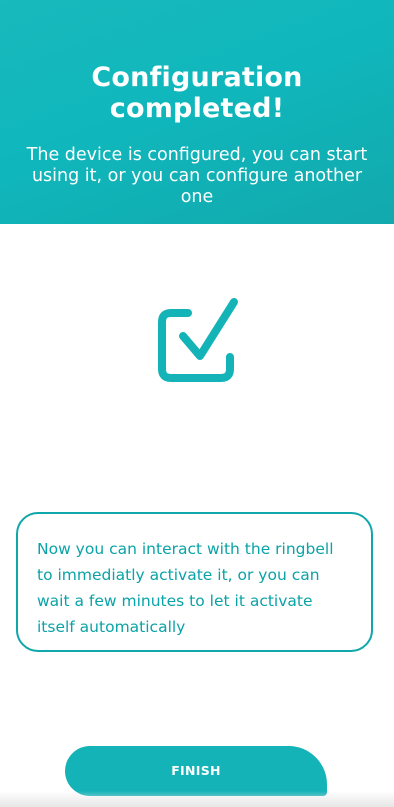 This screenshot has width=394, height=807. I want to click on checkbox-checked-icon, so click(199, 340).